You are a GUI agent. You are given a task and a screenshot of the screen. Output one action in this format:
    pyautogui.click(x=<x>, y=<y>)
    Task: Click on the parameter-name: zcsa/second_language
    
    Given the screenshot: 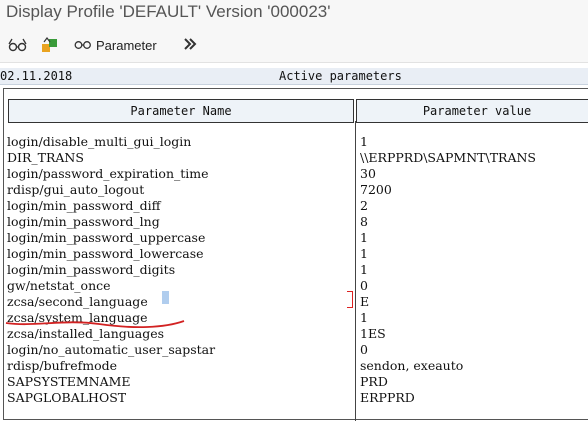 What is the action you would take?
    pyautogui.click(x=77, y=301)
    